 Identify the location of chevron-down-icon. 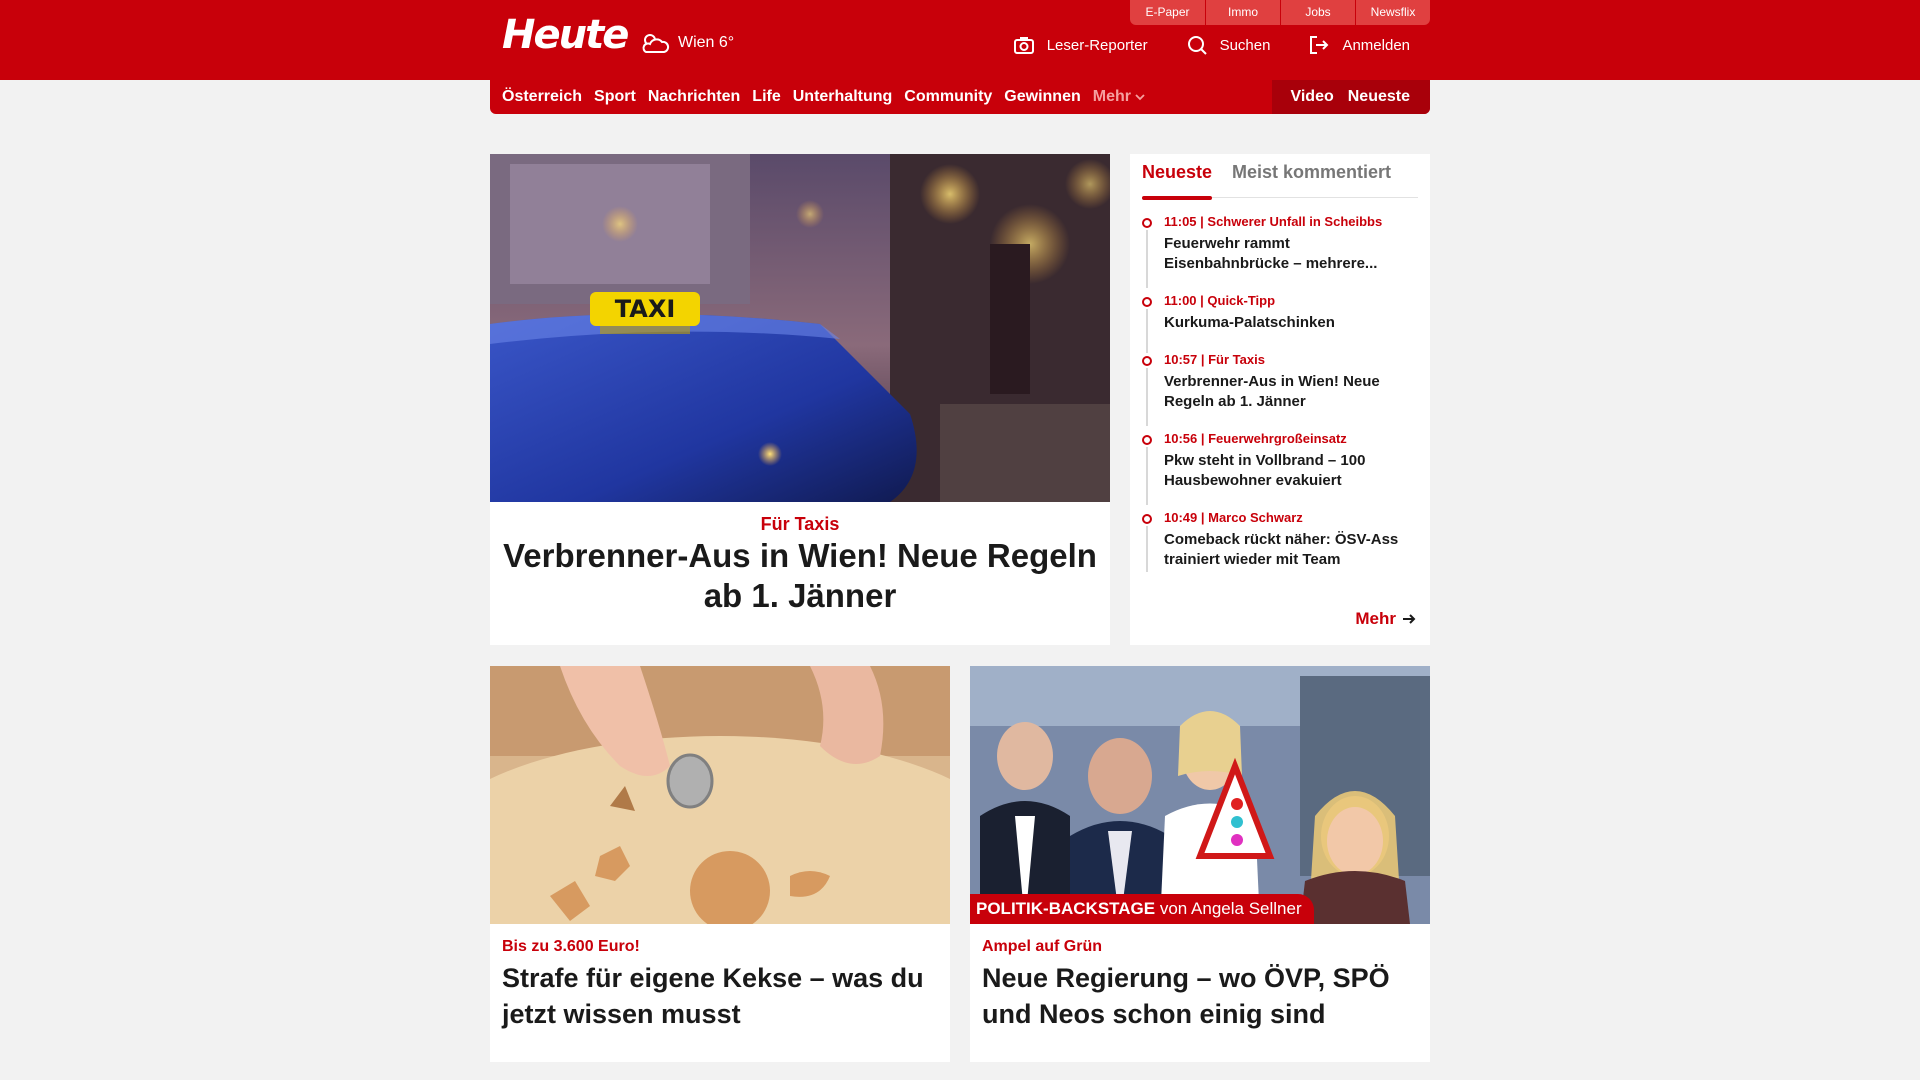
(1140, 97).